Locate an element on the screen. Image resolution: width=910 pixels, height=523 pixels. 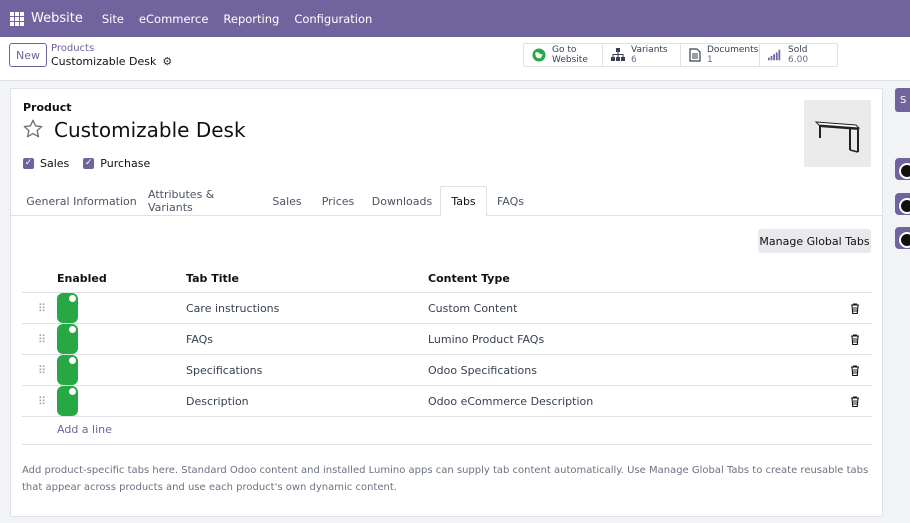
menu-site: Site is located at coordinates (113, 19).